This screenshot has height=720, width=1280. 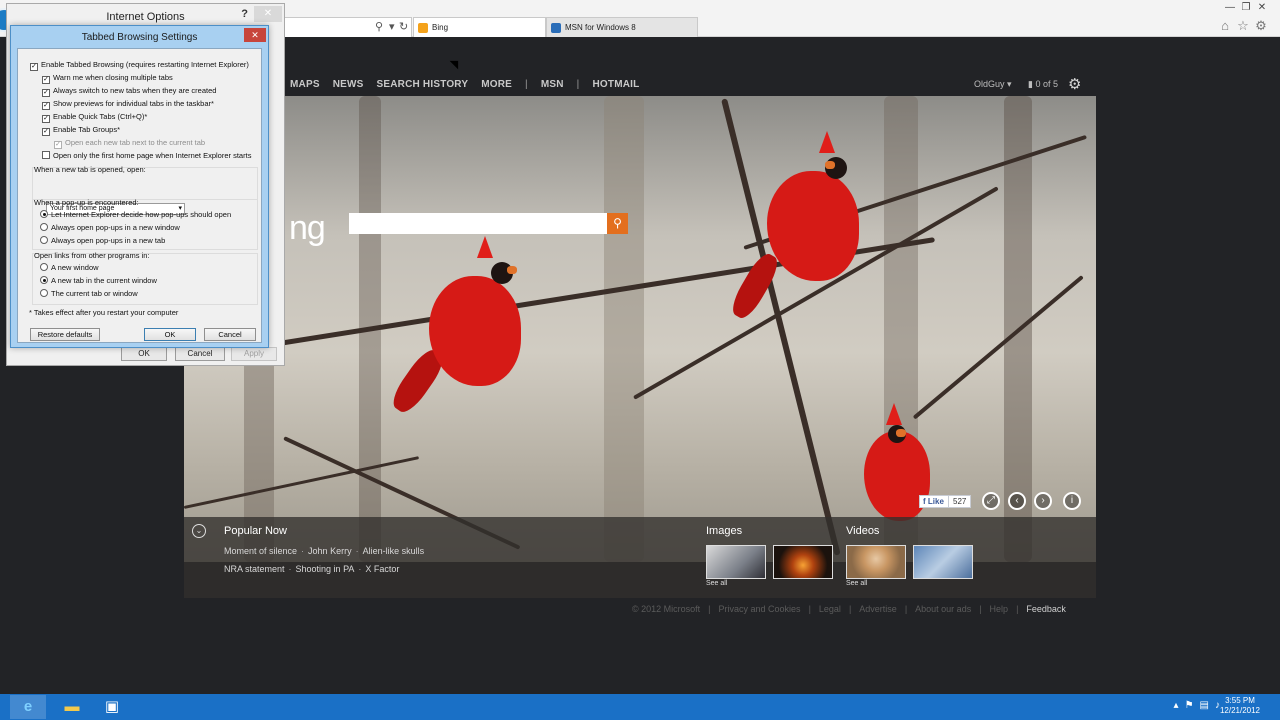 I want to click on tab-msn: MSN for Windows 8, so click(x=622, y=27).